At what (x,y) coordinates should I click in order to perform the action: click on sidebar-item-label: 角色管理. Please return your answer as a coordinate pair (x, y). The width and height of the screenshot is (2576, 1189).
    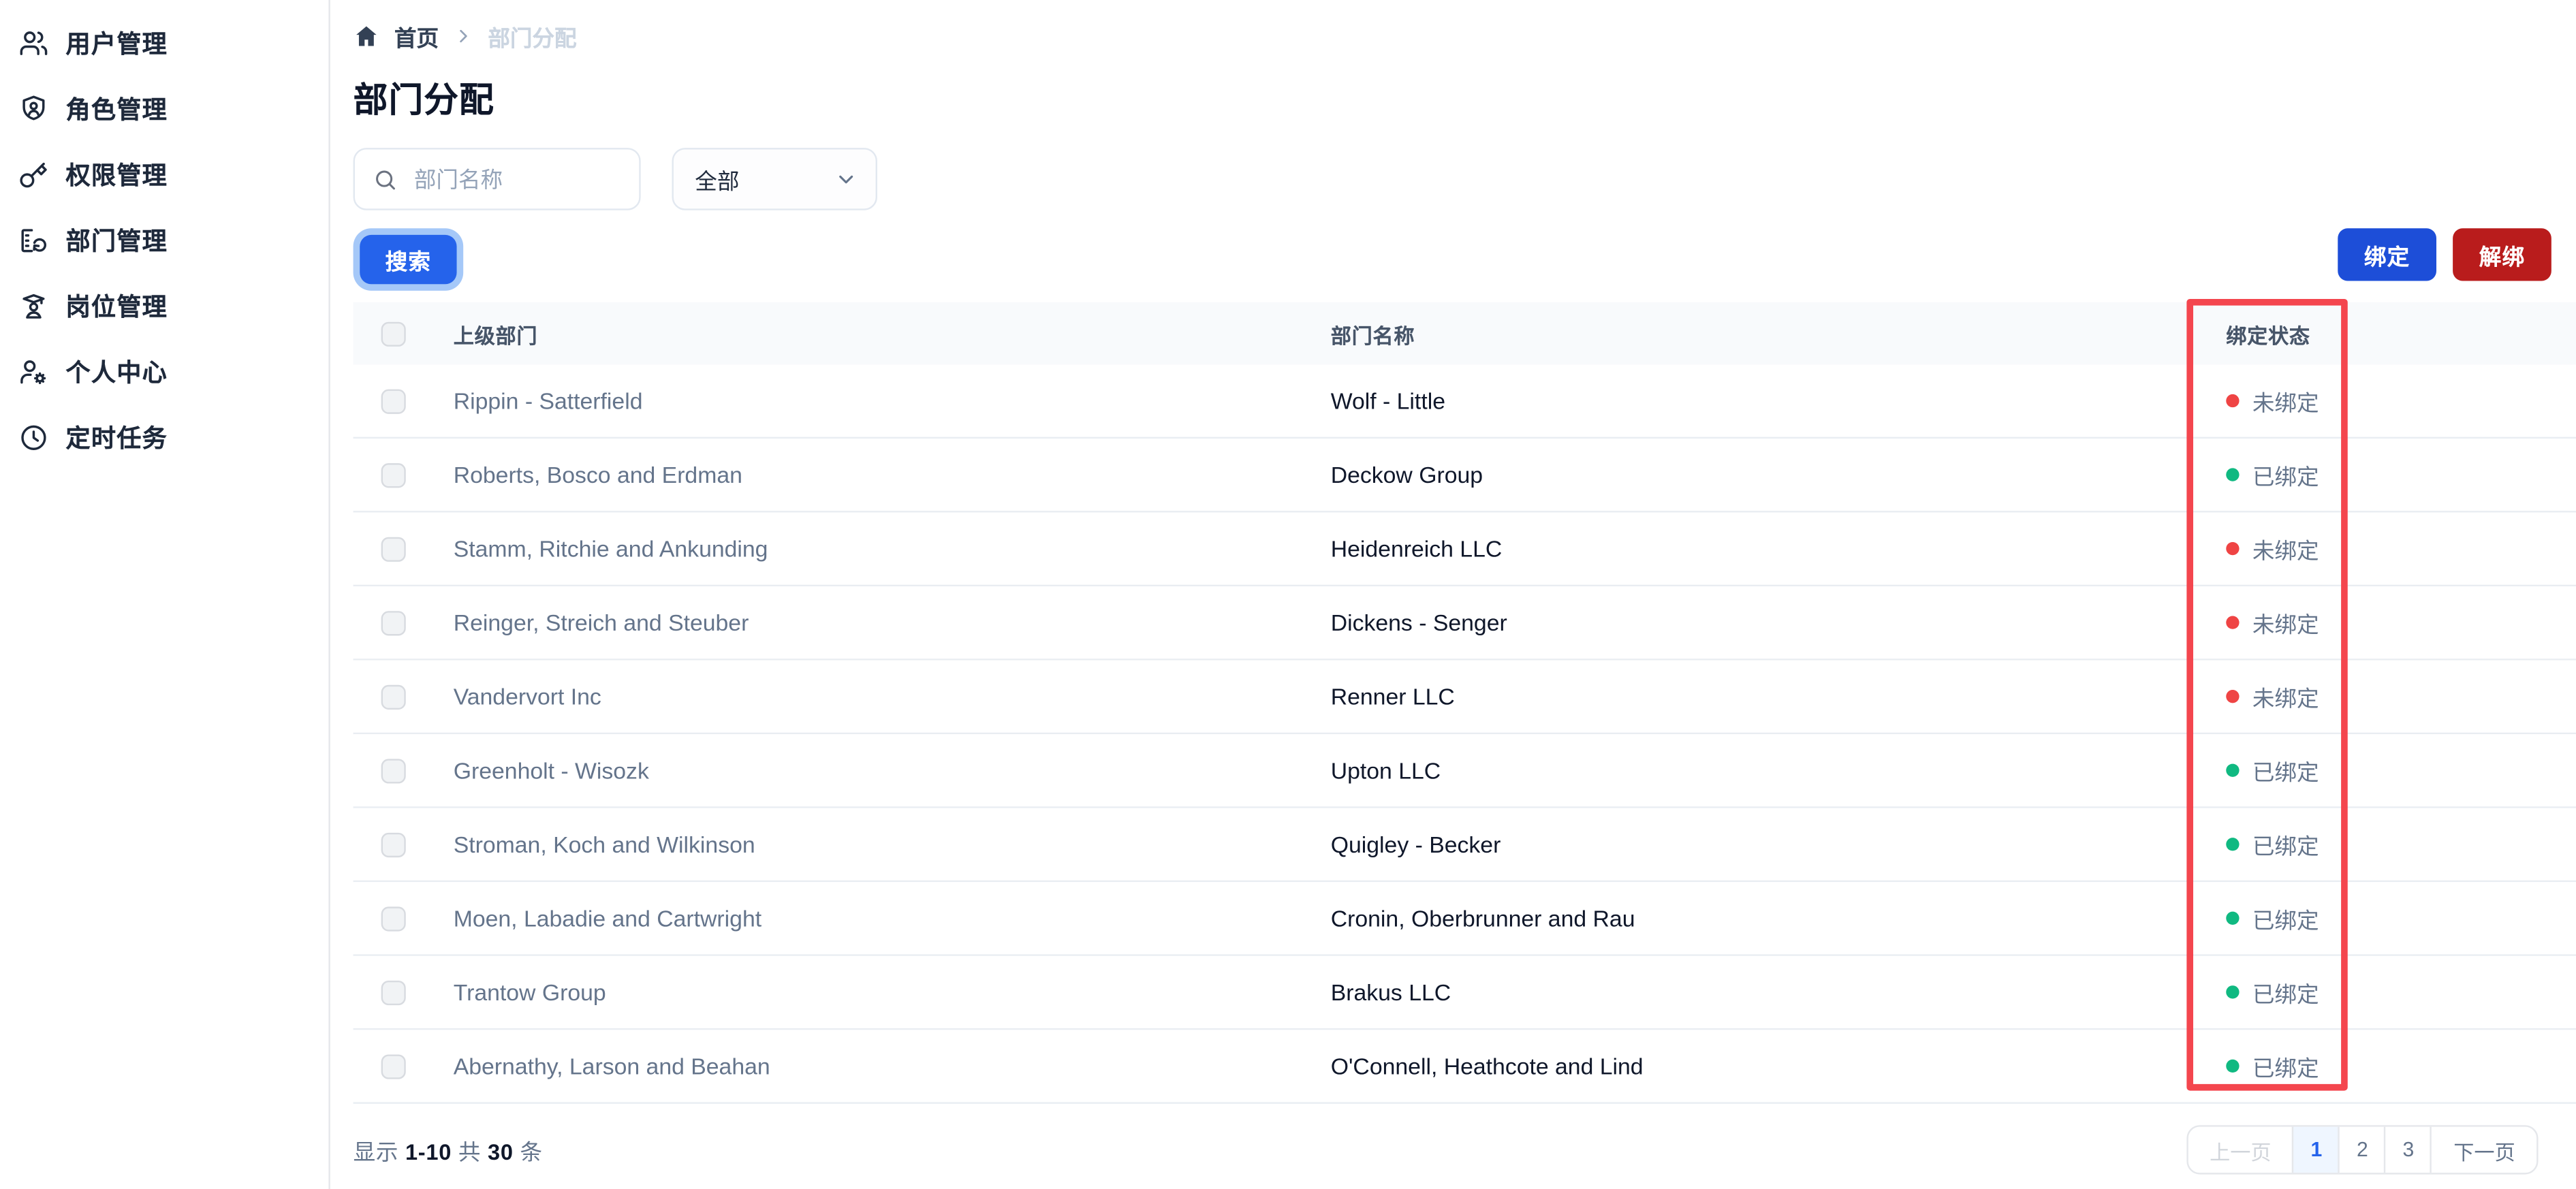
    Looking at the image, I should click on (116, 111).